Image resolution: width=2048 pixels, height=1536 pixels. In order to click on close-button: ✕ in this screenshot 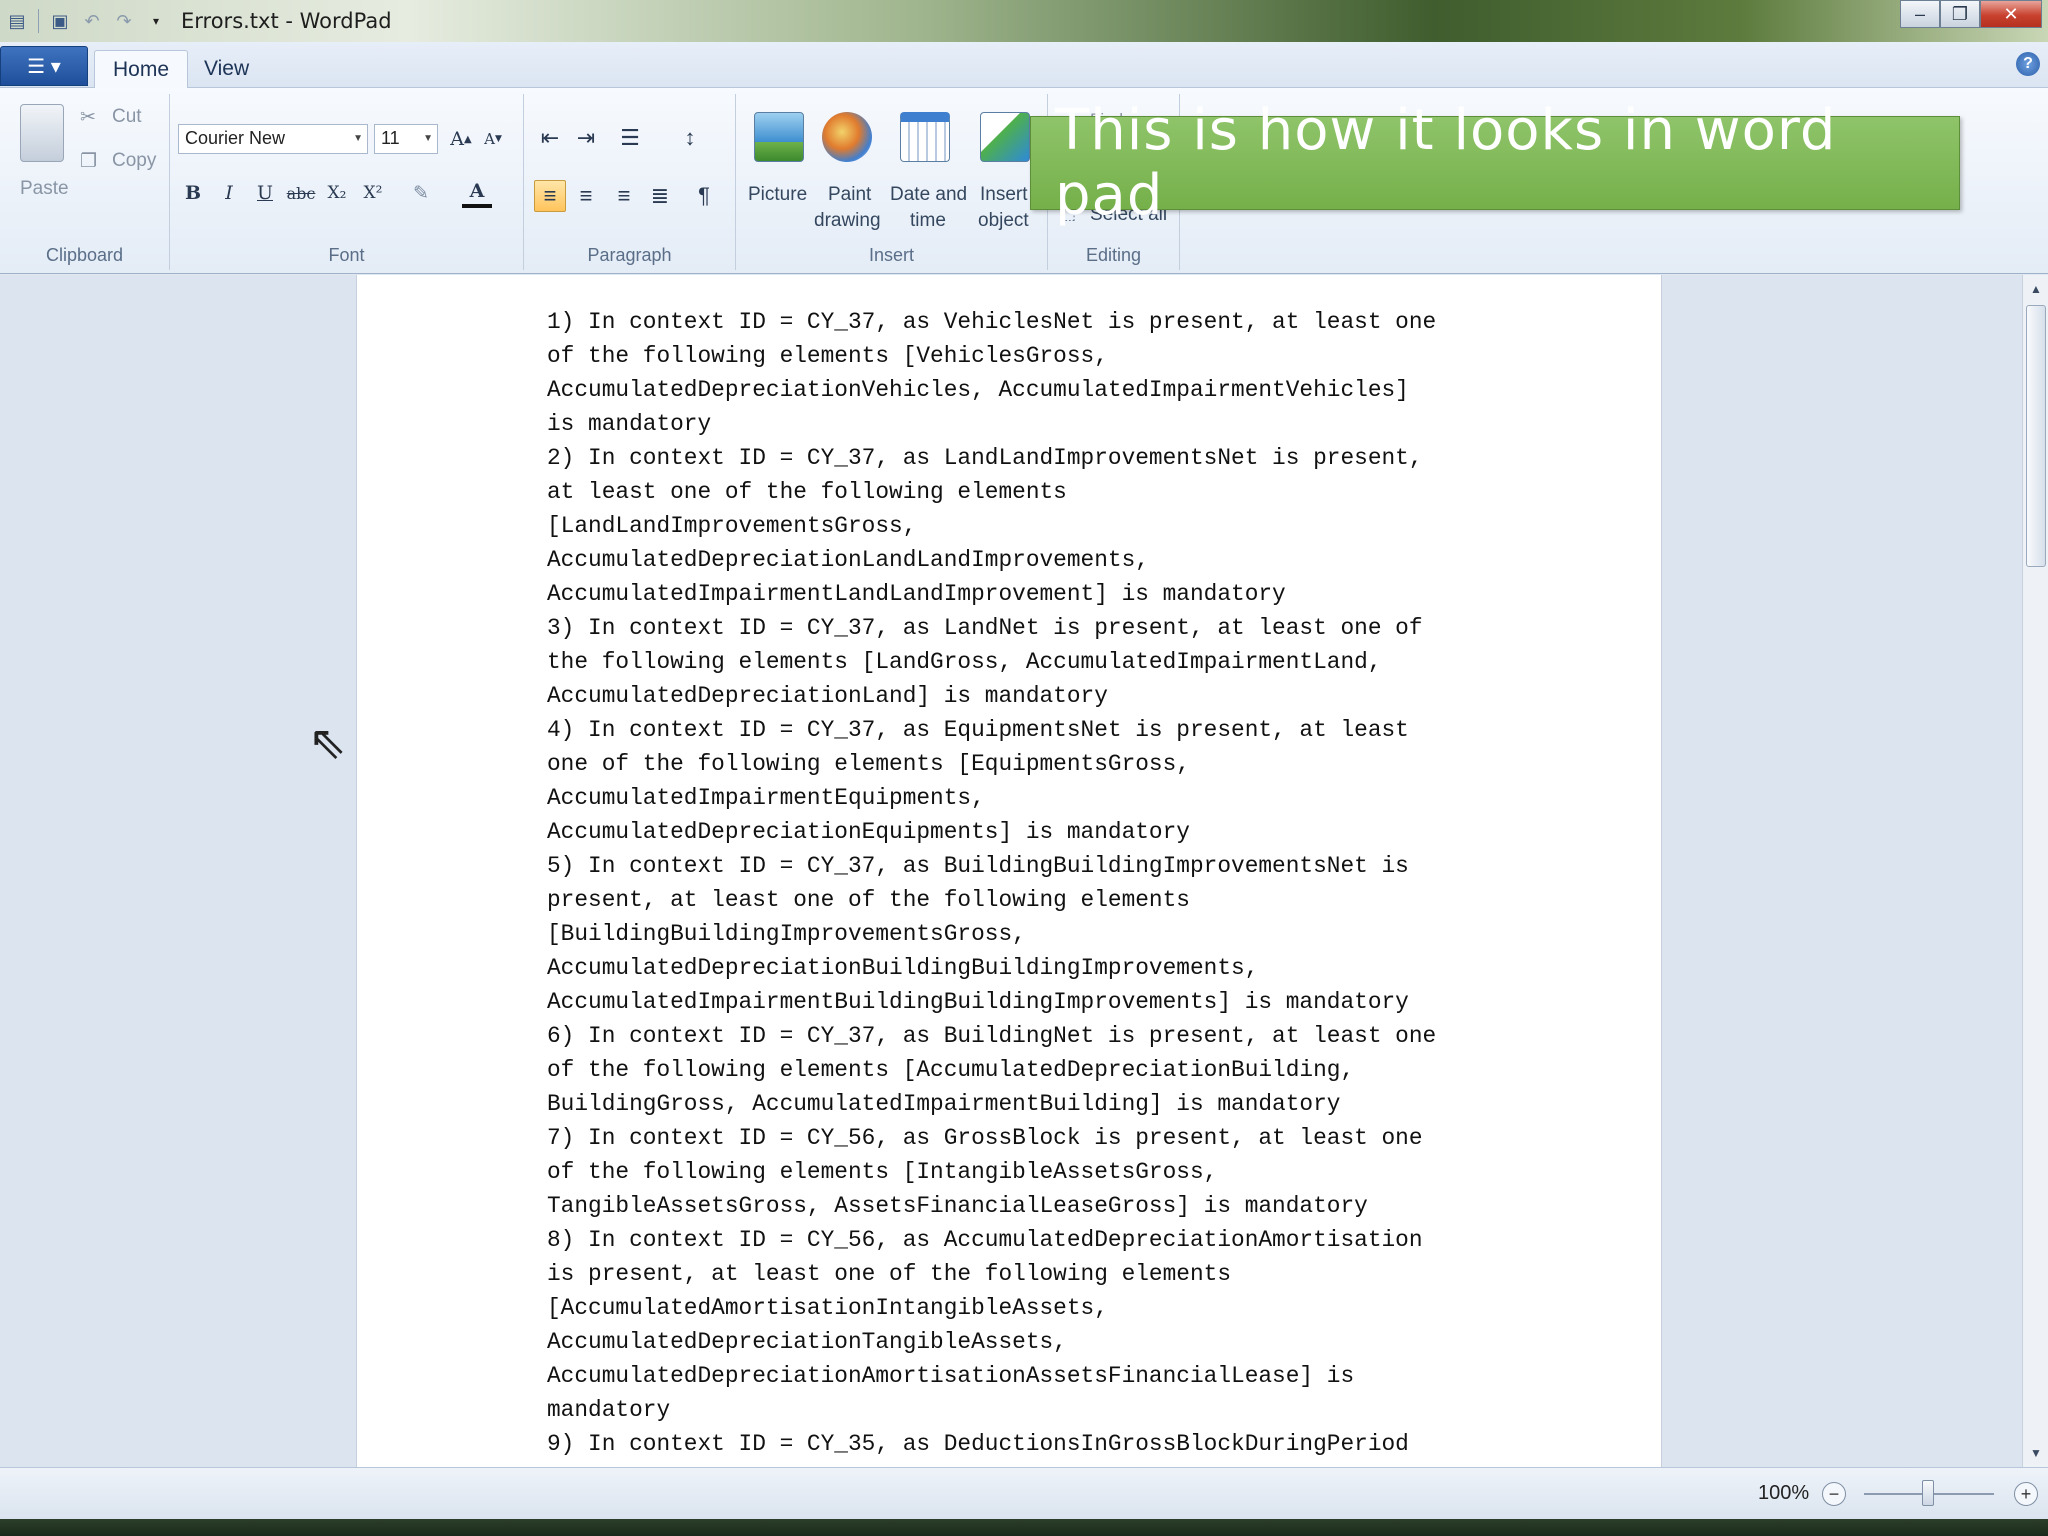, I will do `click(2011, 14)`.